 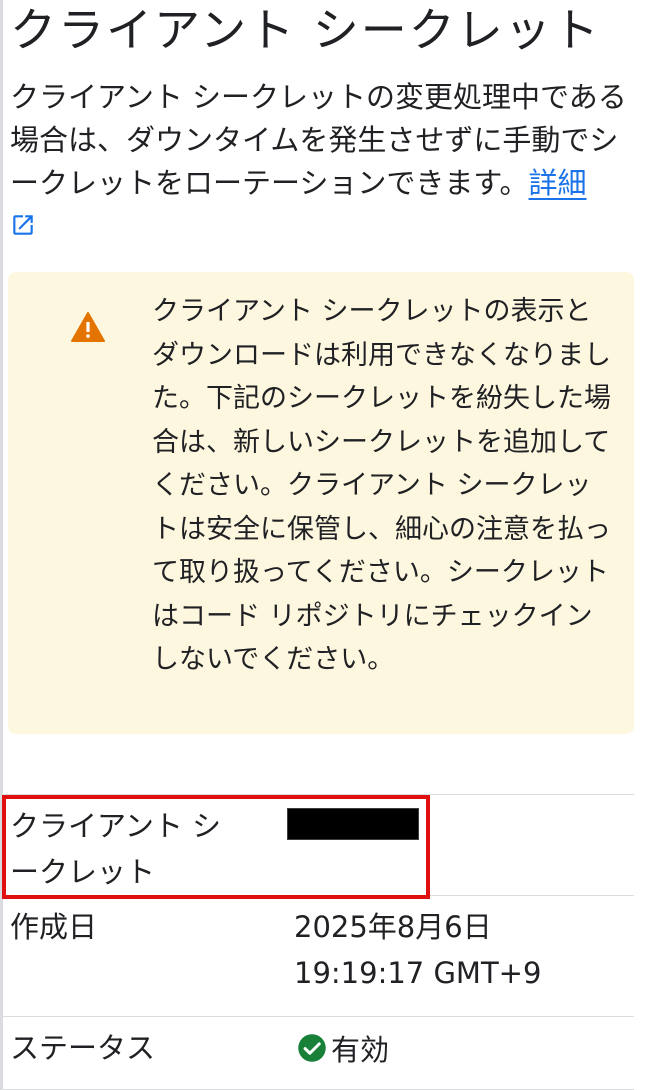 I want to click on table-row-status: ステータス 有効, so click(x=317, y=1053).